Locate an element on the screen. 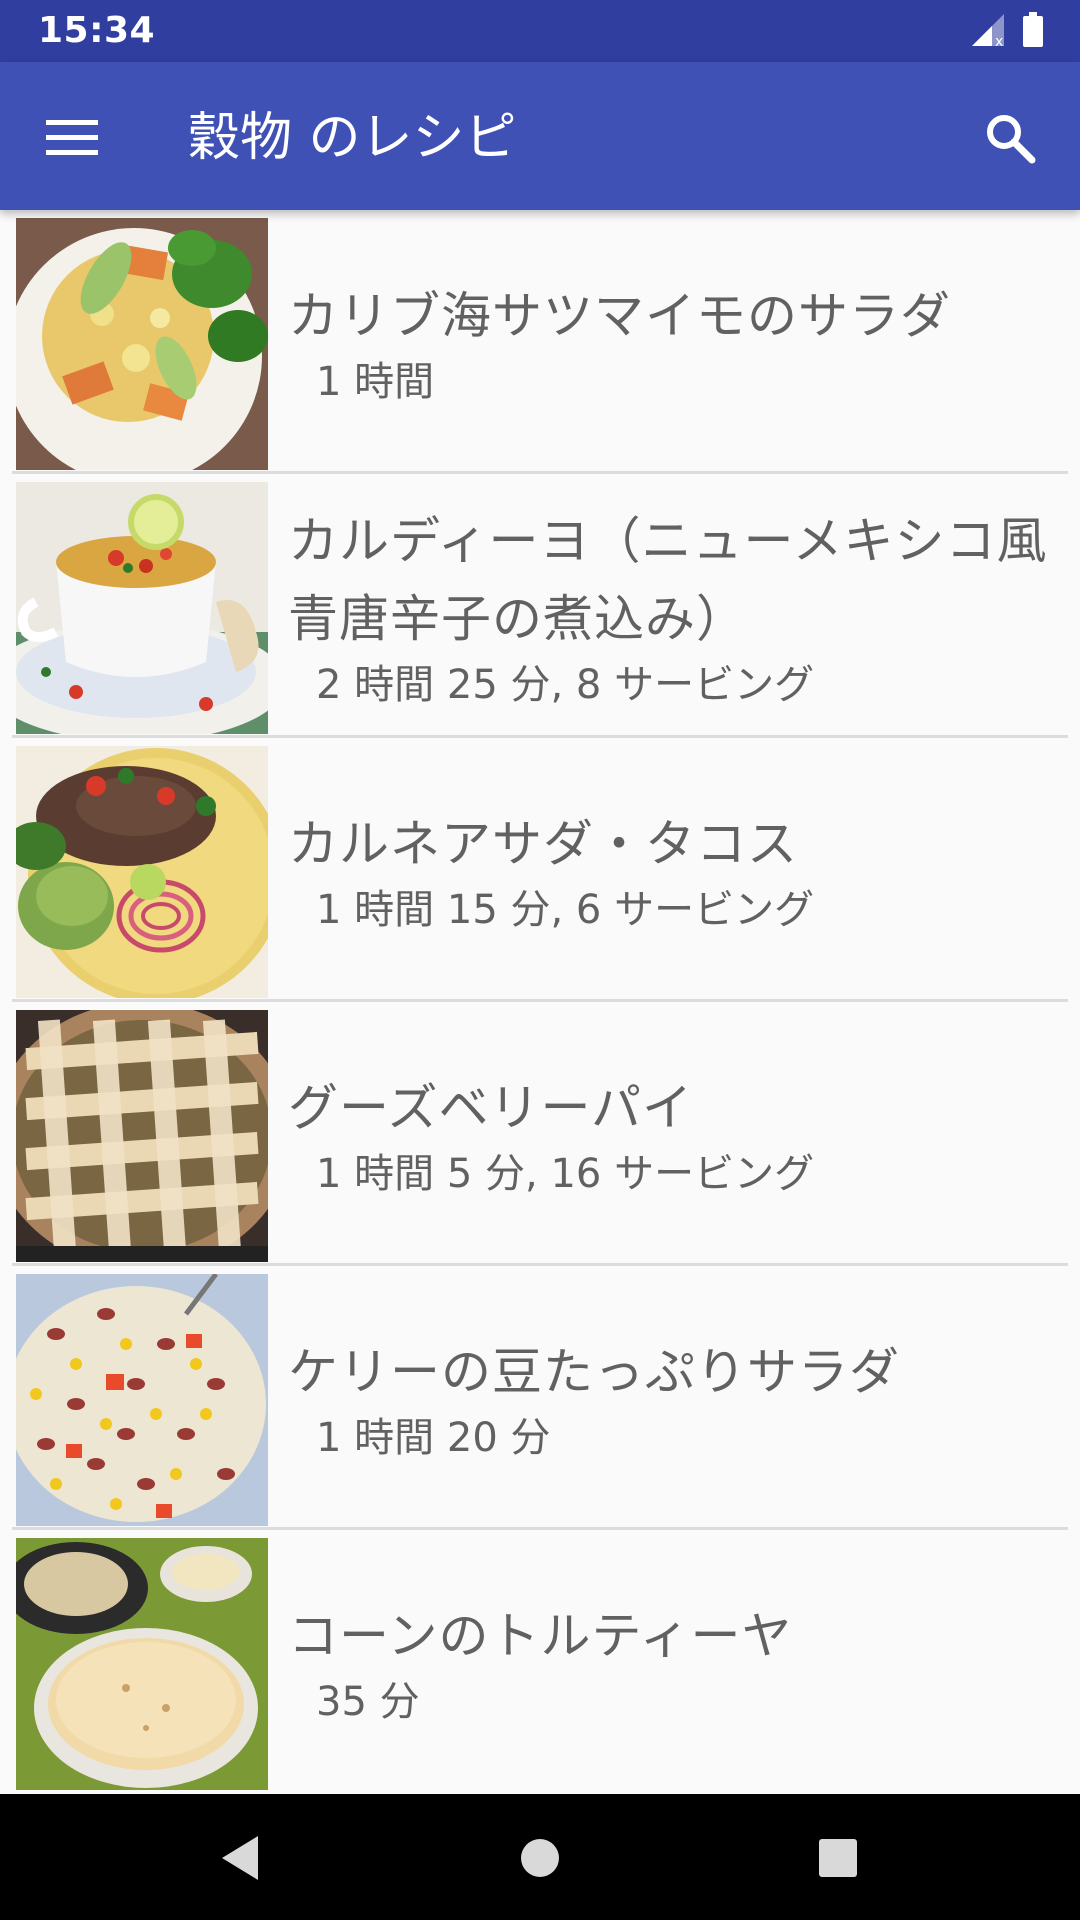  home-icon is located at coordinates (540, 1858).